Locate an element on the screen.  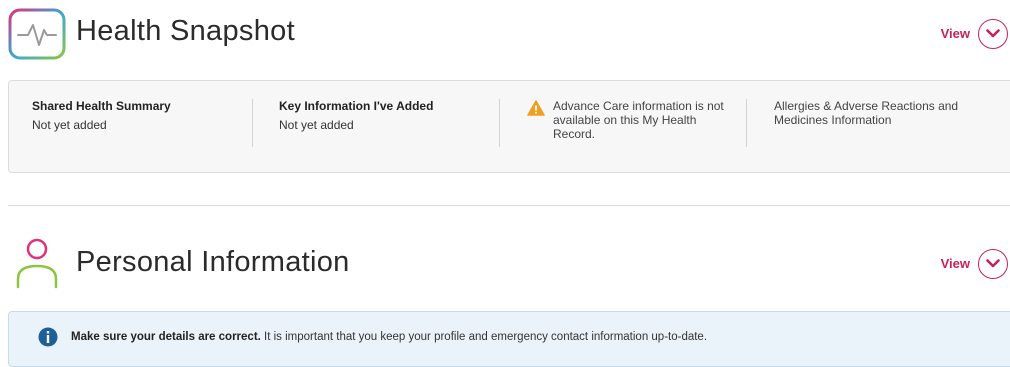
warning-icon is located at coordinates (536, 109).